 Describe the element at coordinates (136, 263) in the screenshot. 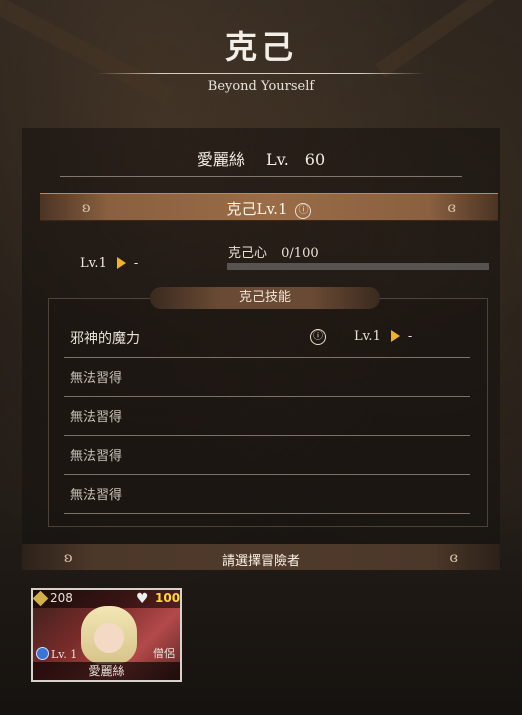

I see `next-level: -` at that location.